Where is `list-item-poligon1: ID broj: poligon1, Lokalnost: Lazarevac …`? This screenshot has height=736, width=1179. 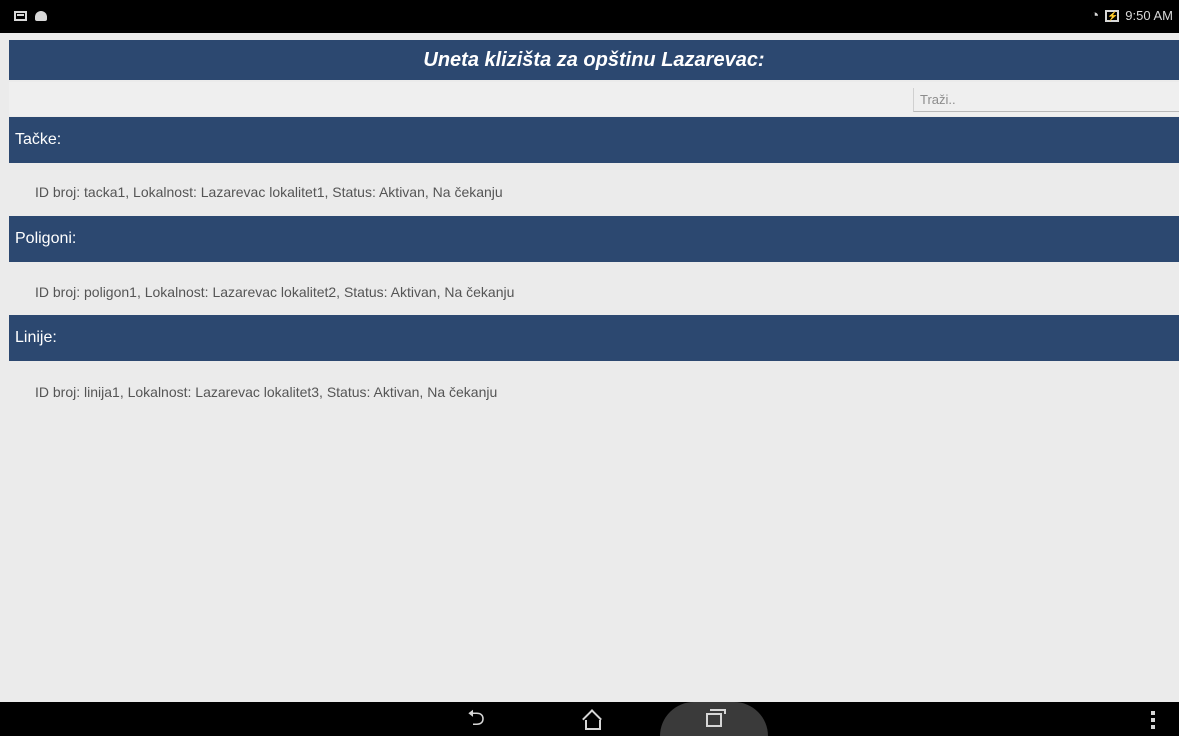
list-item-poligon1: ID broj: poligon1, Lokalnost: Lazarevac … is located at coordinates (594, 292).